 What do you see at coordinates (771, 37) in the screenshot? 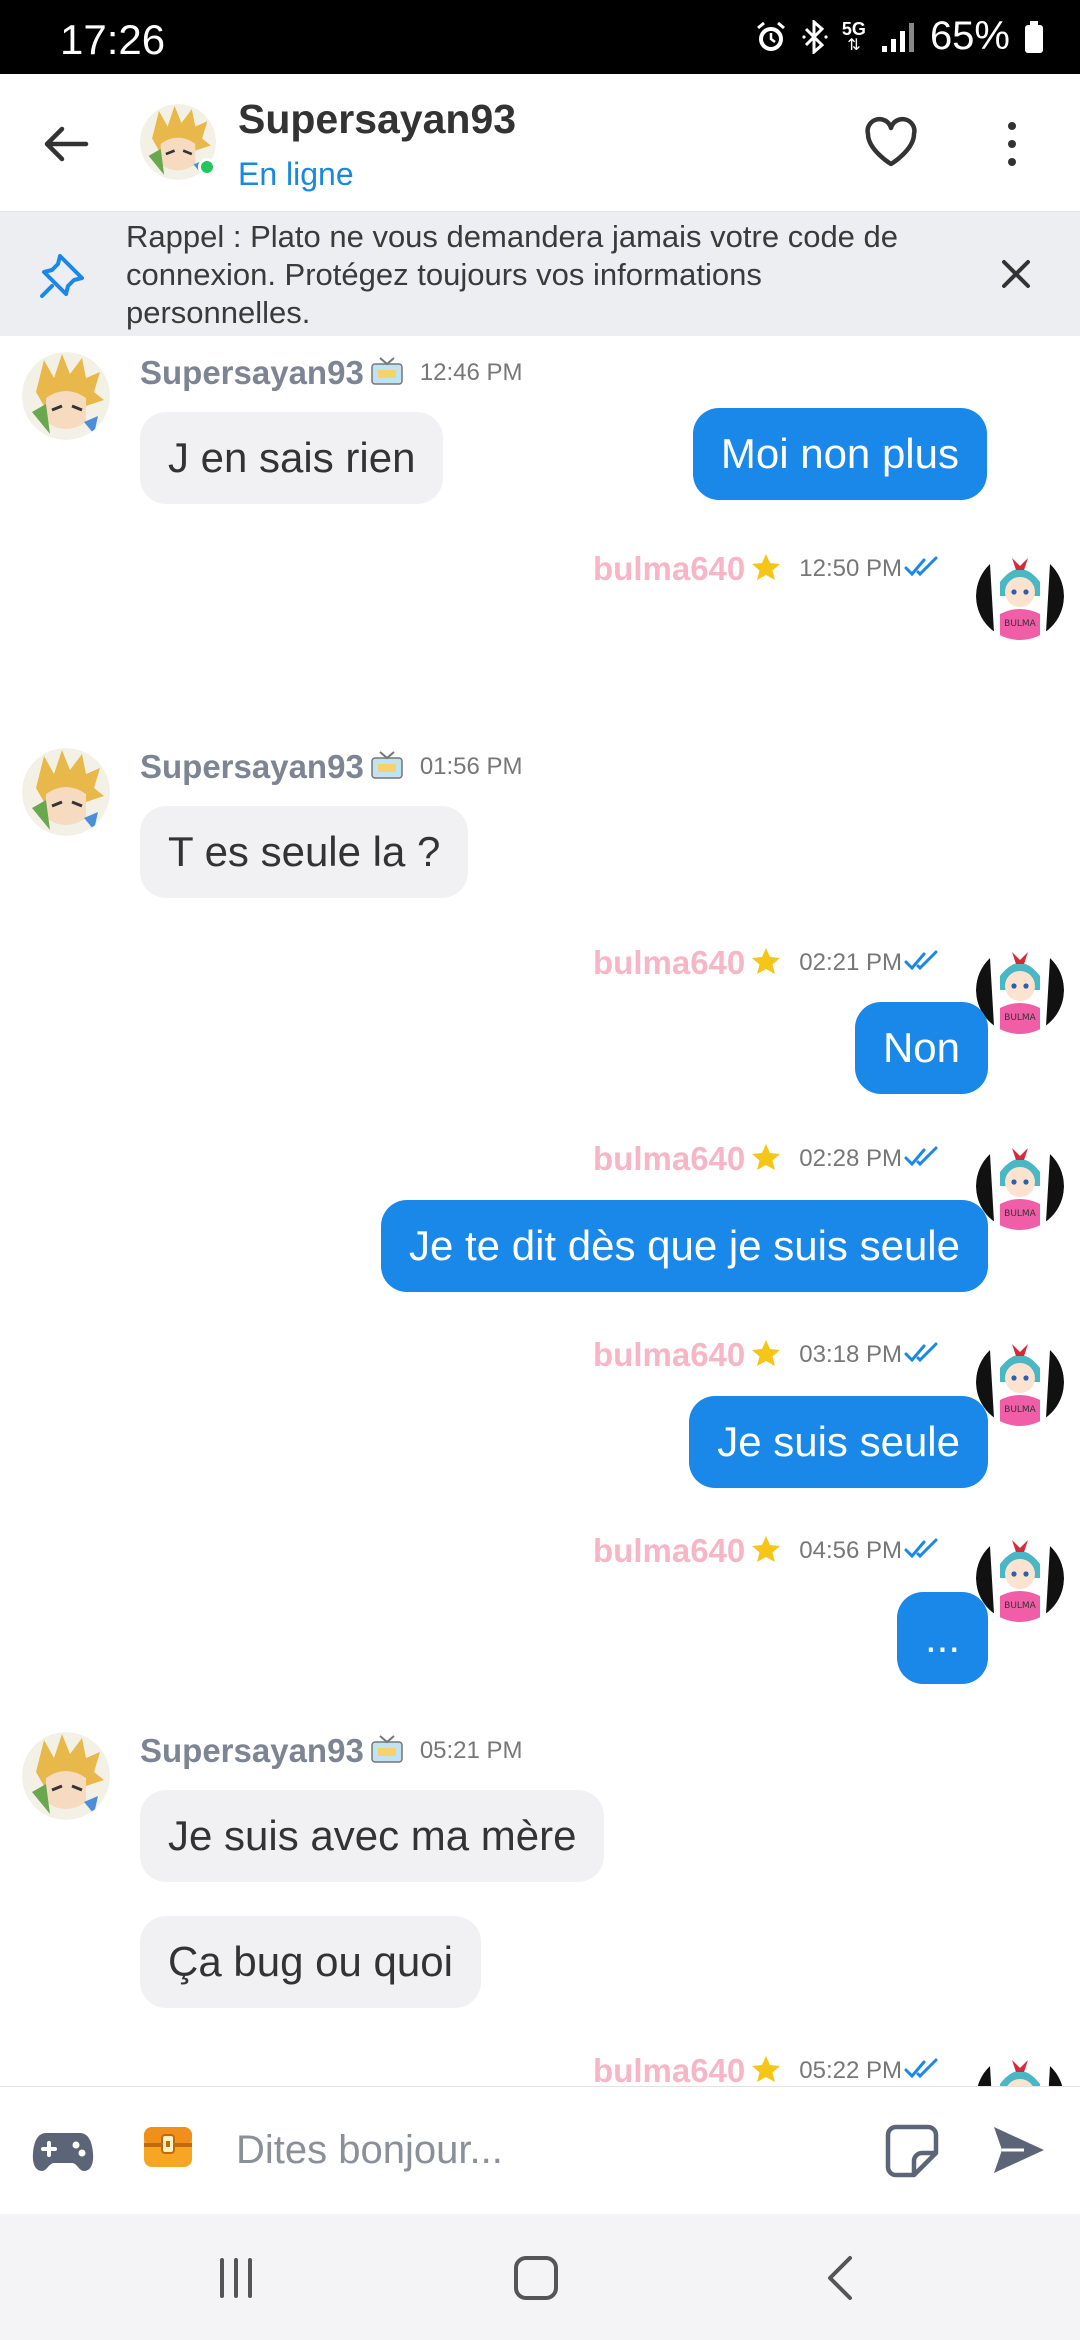
I see `alarm-icon` at bounding box center [771, 37].